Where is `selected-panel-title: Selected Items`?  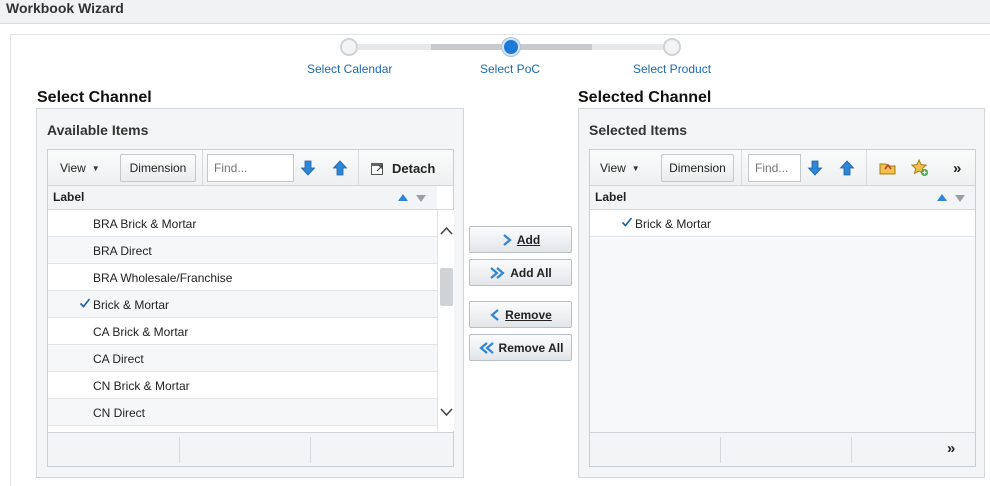
selected-panel-title: Selected Items is located at coordinates (638, 130).